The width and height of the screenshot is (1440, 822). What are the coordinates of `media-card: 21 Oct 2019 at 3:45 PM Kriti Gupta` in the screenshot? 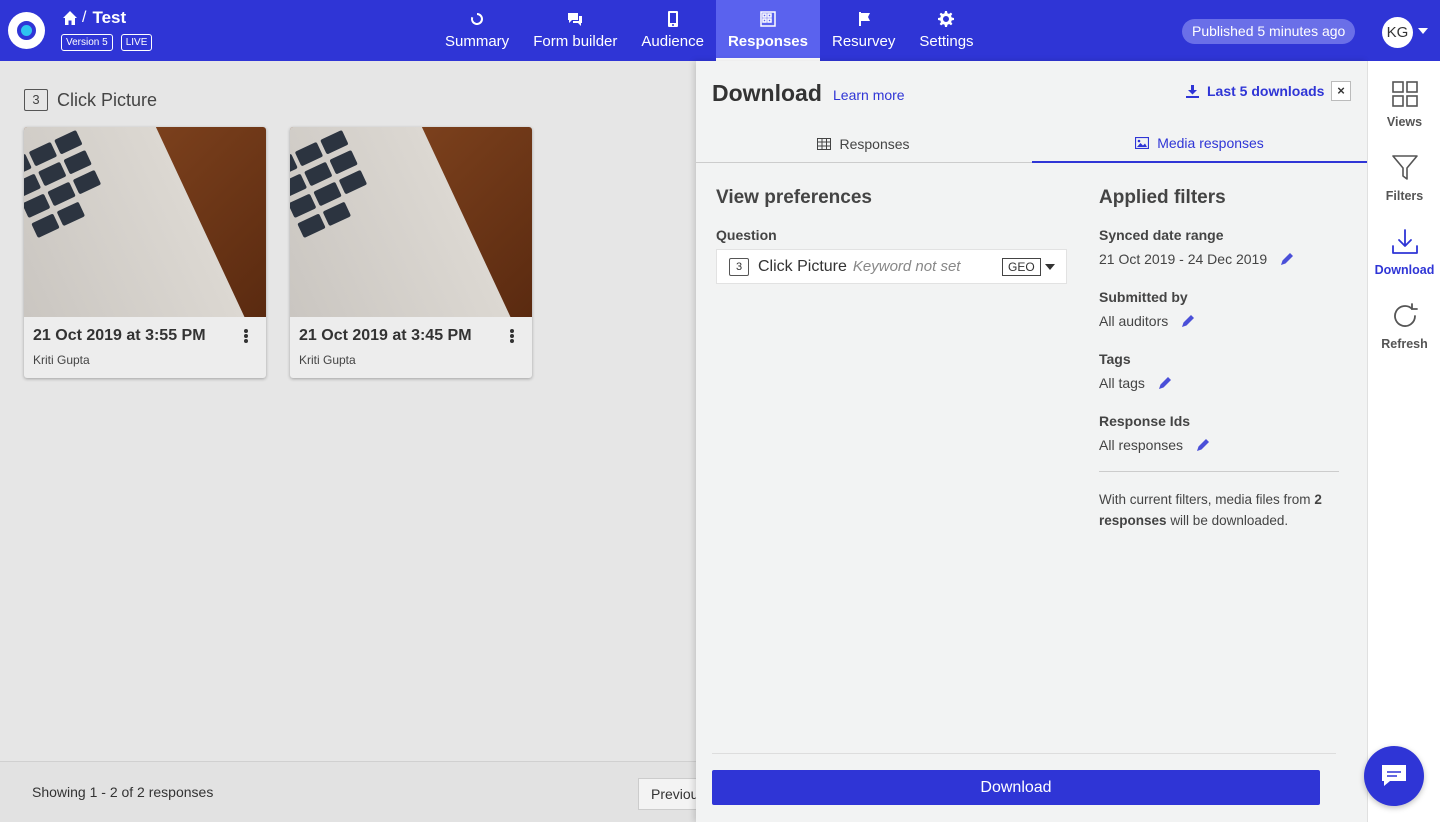 It's located at (411, 252).